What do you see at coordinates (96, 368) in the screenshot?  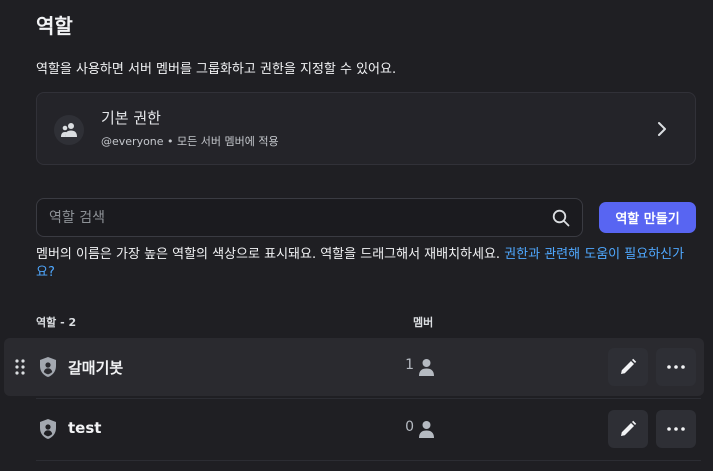 I see `role-name: 갈매기봇` at bounding box center [96, 368].